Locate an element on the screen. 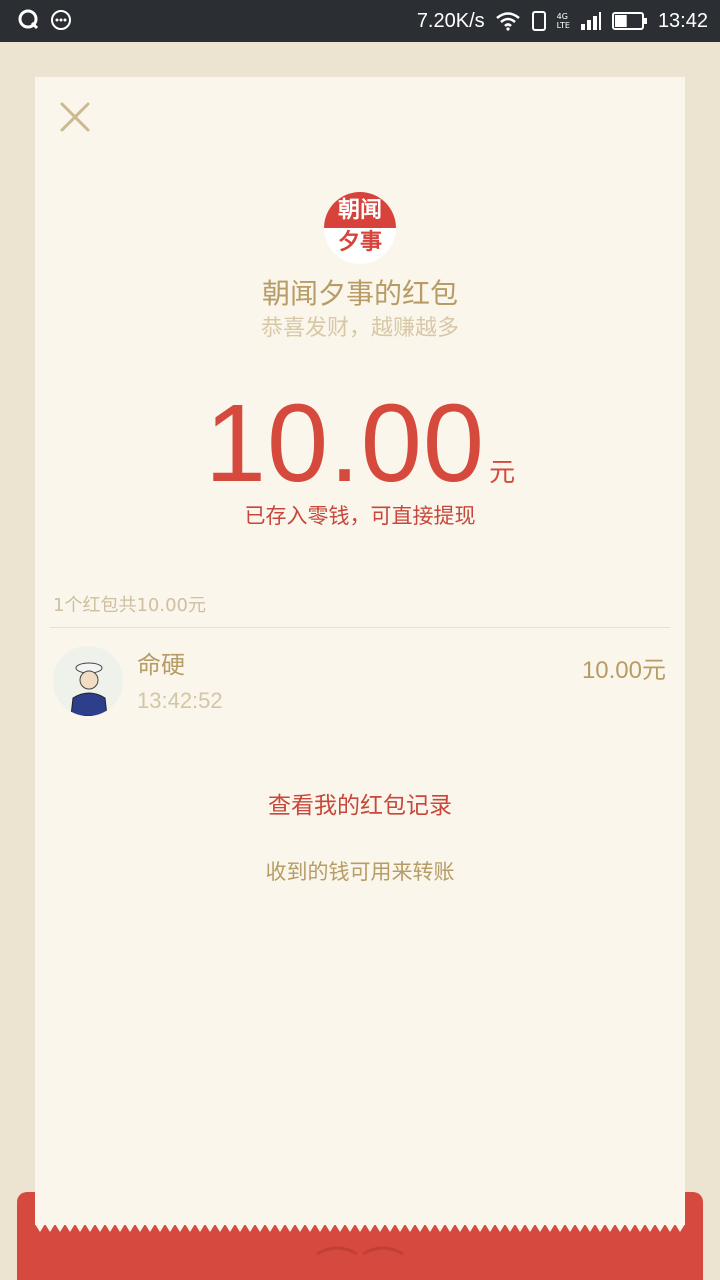 The width and height of the screenshot is (720, 1280). wifi-icon is located at coordinates (507, 21).